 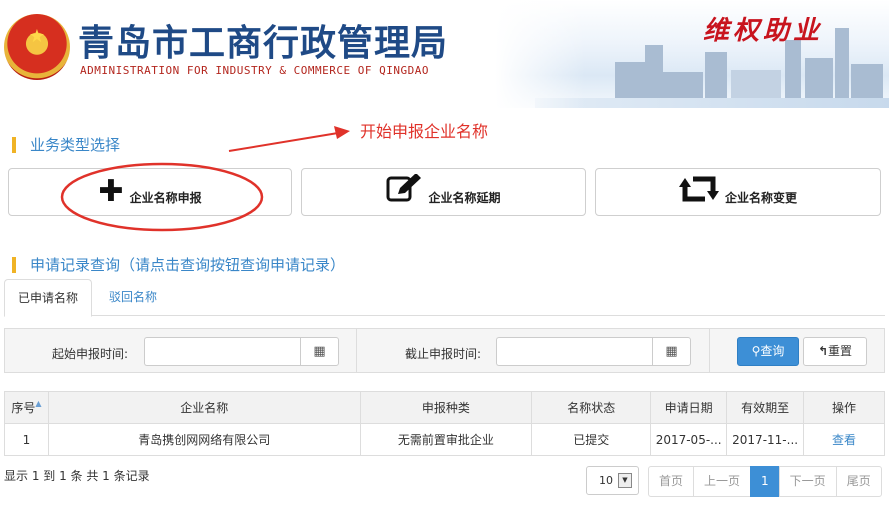 I want to click on column-header-apply-date: 申请日期, so click(x=689, y=407).